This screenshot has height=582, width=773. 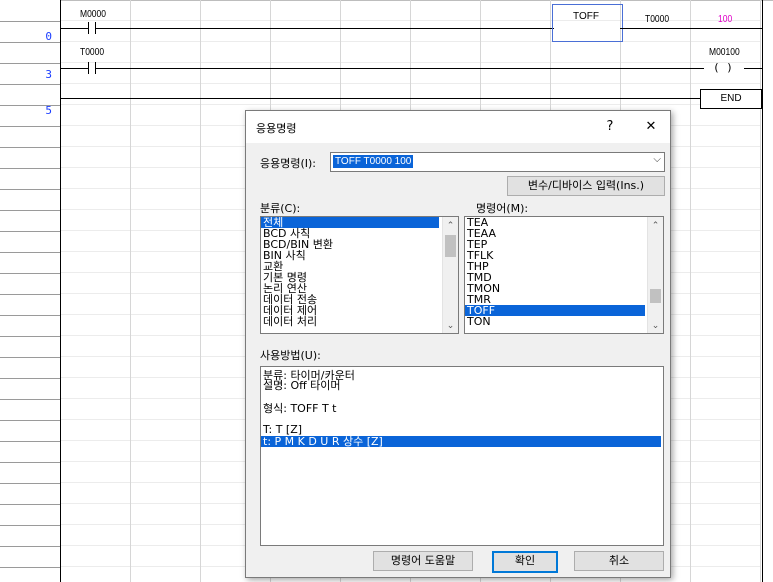 What do you see at coordinates (731, 99) in the screenshot?
I see `end-instruction: END` at bounding box center [731, 99].